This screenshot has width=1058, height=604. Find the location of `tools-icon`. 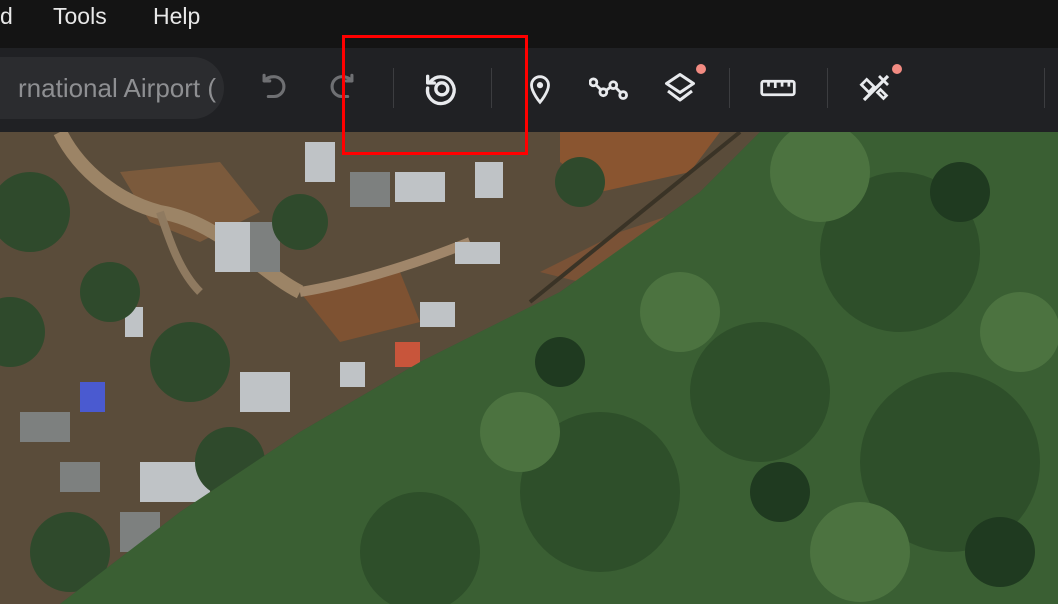

tools-icon is located at coordinates (874, 88).